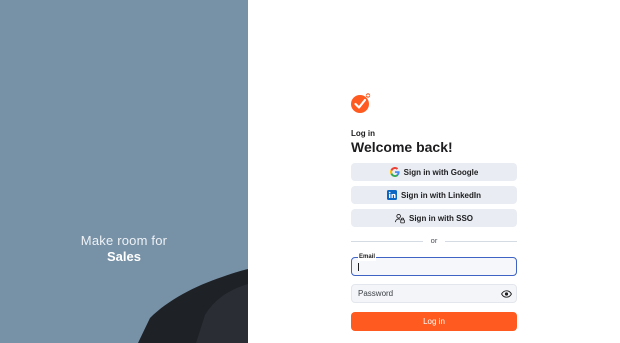  What do you see at coordinates (441, 218) in the screenshot?
I see `sign-in-sso-label: Sign in with SSO` at bounding box center [441, 218].